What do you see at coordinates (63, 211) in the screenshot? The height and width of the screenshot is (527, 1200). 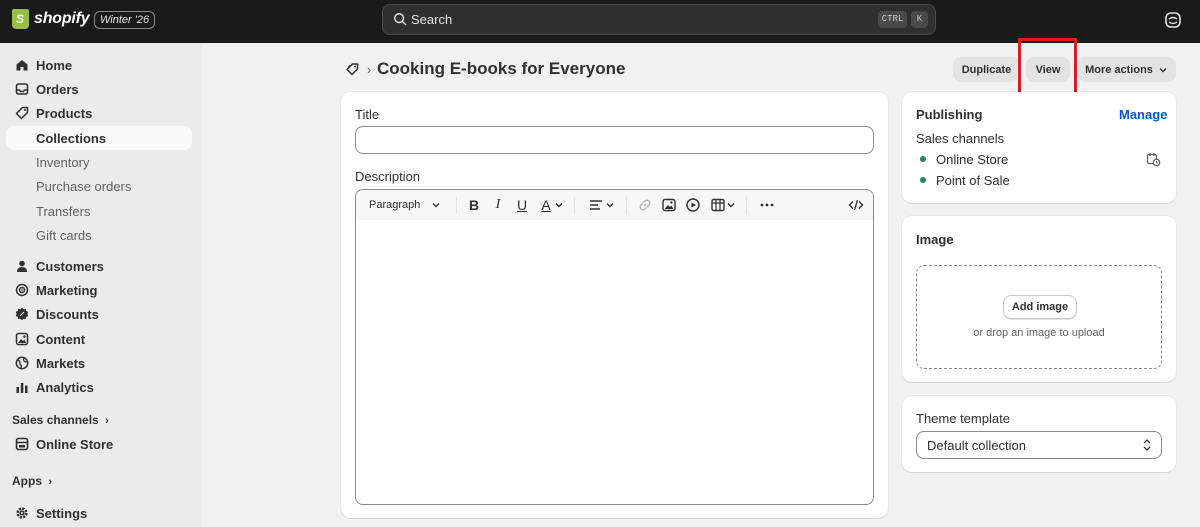 I see `sidebar-item-transfers: Transfers` at bounding box center [63, 211].